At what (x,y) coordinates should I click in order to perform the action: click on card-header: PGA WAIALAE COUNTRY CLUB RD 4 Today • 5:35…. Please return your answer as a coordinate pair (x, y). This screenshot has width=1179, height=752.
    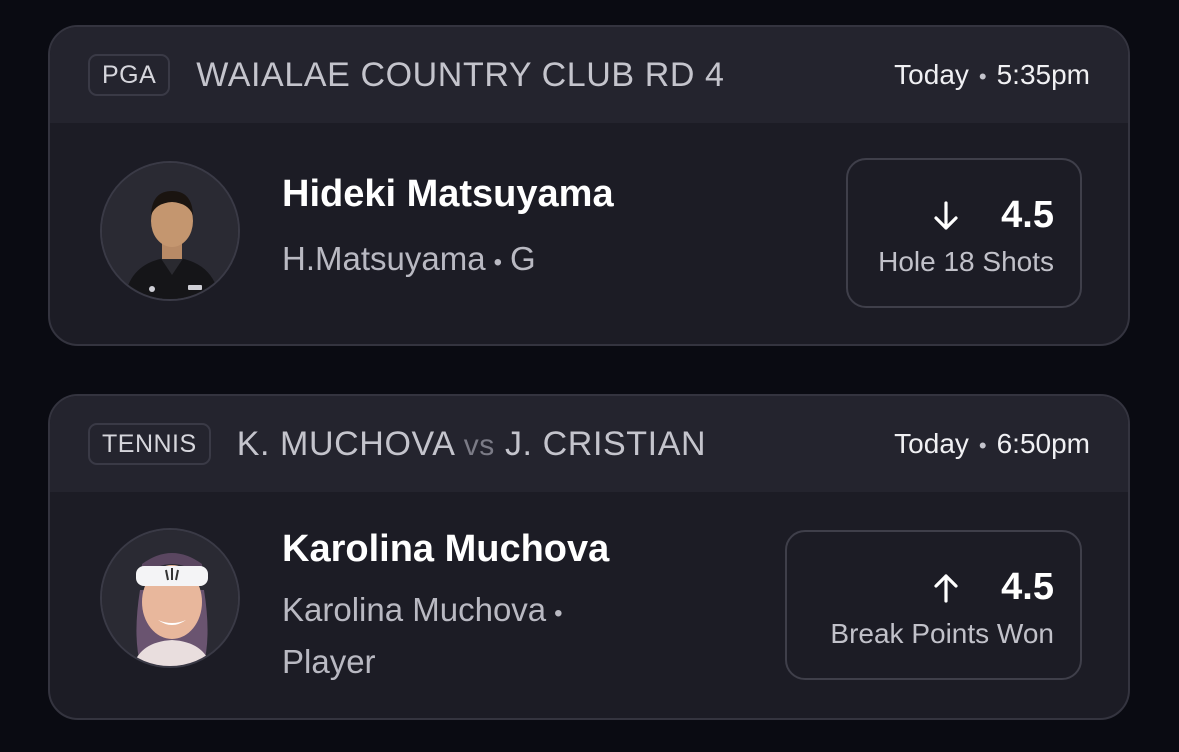
    Looking at the image, I should click on (589, 75).